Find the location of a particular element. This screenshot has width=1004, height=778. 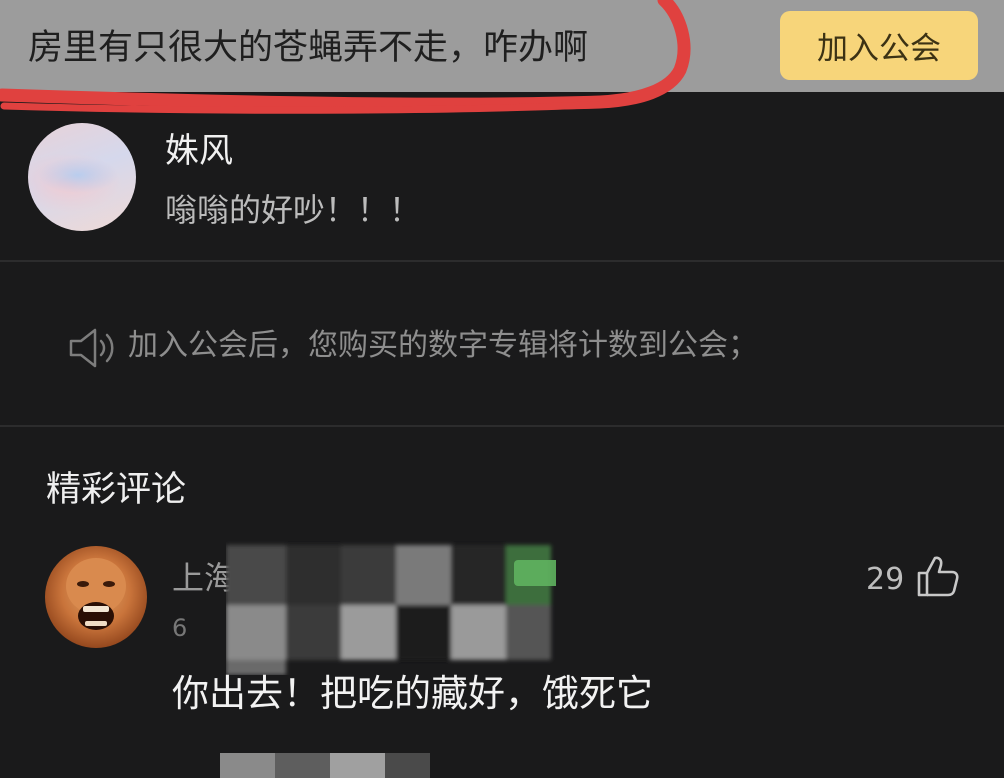

comment-time: 6 is located at coordinates (180, 628).